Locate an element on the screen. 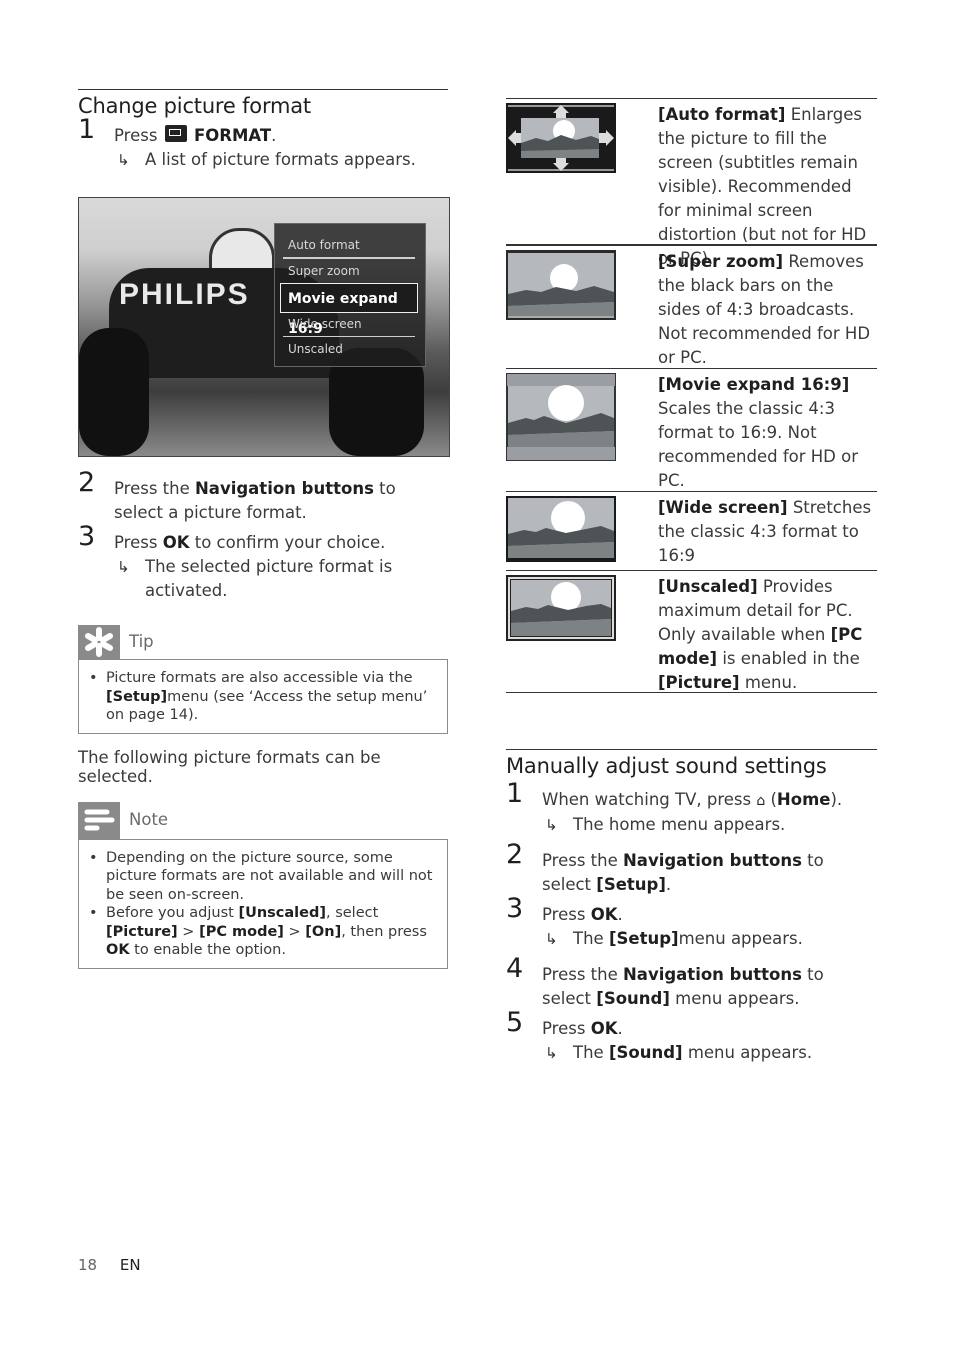 The image size is (954, 1350). movie-expand-thumbnail is located at coordinates (561, 430).